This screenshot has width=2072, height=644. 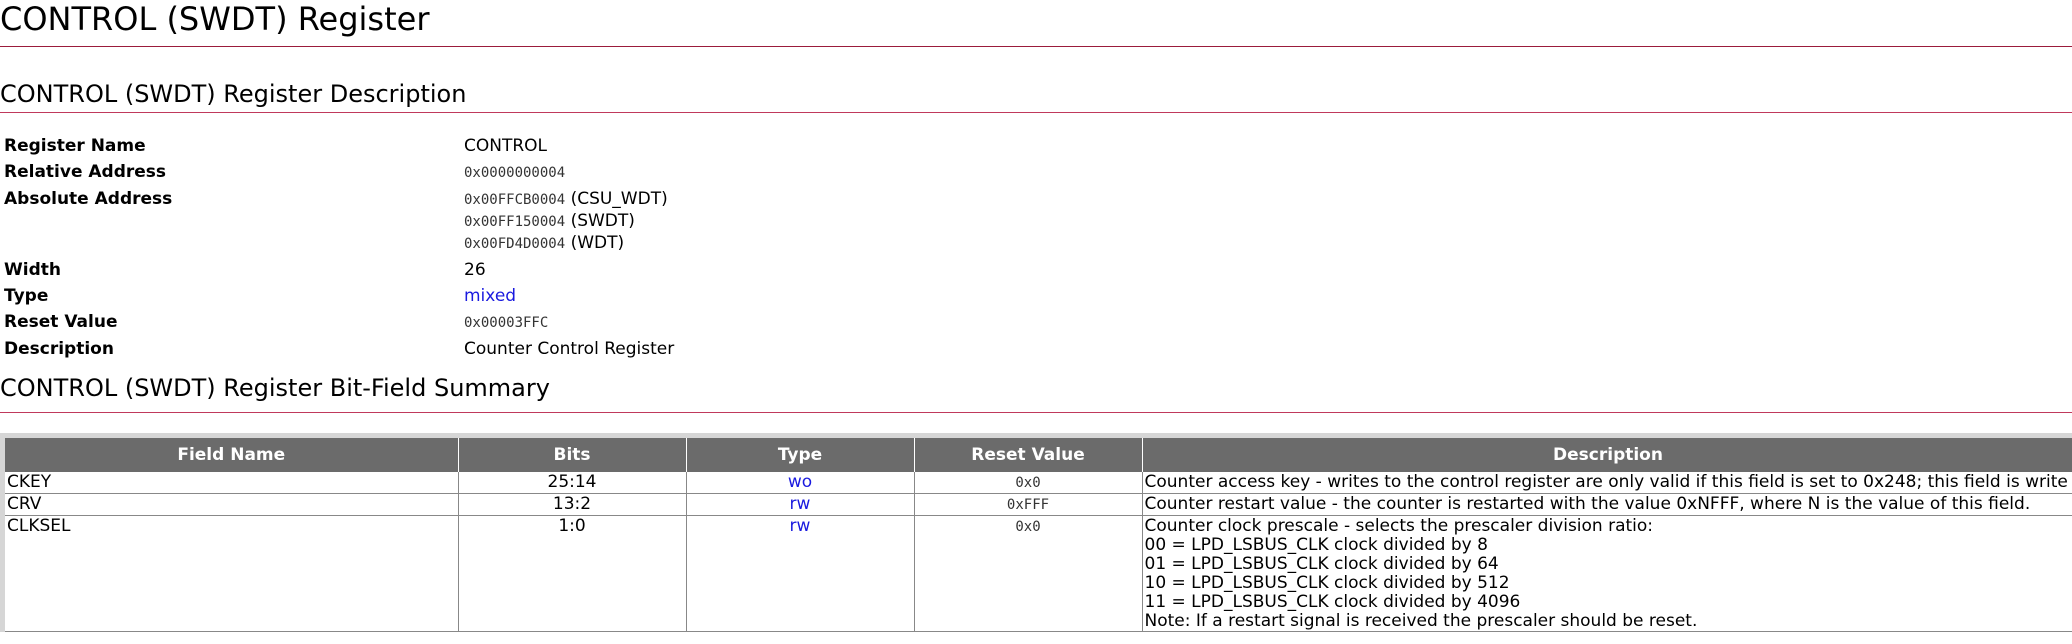 I want to click on type-link: mixed, so click(x=490, y=296).